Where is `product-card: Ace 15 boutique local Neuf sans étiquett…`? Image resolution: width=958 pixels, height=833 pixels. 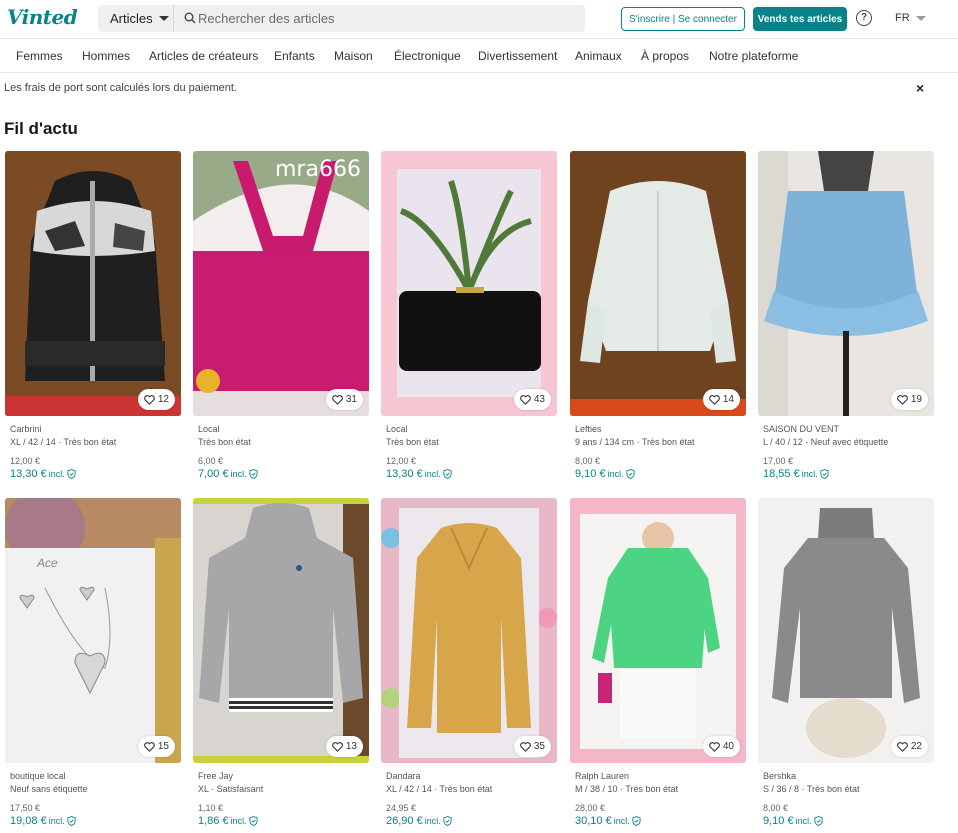
product-card: Ace 15 boutique local Neuf sans étiquett… is located at coordinates (93, 662).